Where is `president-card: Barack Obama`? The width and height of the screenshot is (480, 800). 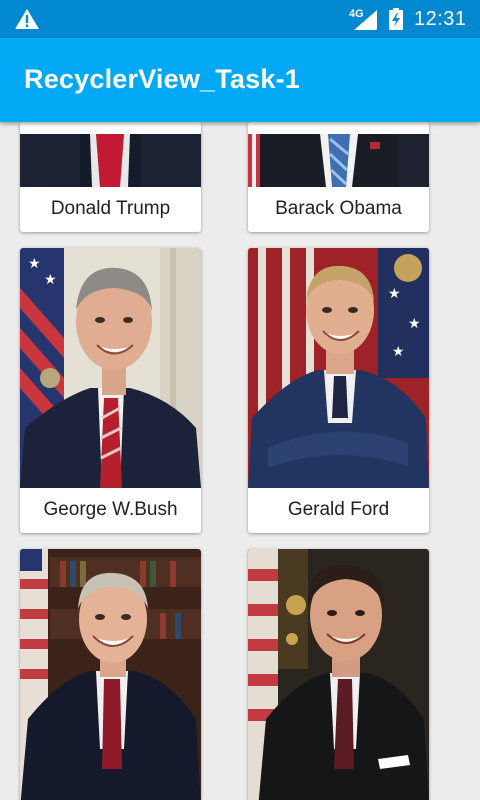
president-card: Barack Obama is located at coordinates (338, 177).